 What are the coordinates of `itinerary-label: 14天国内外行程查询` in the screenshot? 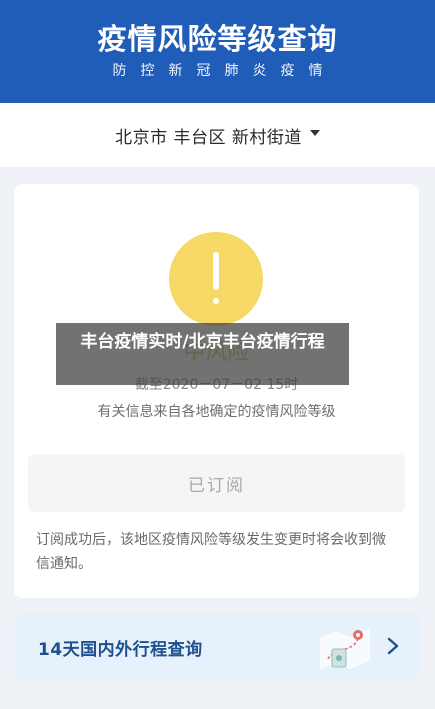 It's located at (120, 650).